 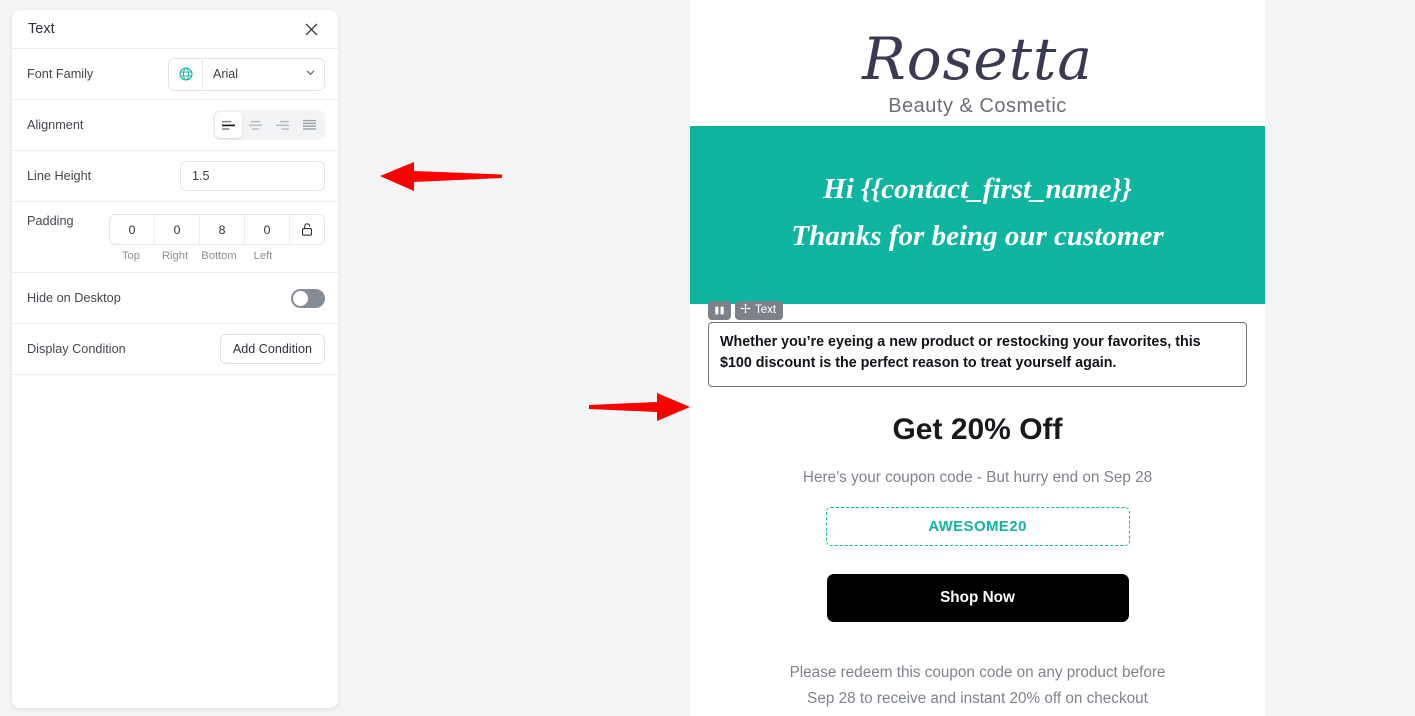 What do you see at coordinates (175, 349) in the screenshot?
I see `row-display-condition: Display Condition Add Condition` at bounding box center [175, 349].